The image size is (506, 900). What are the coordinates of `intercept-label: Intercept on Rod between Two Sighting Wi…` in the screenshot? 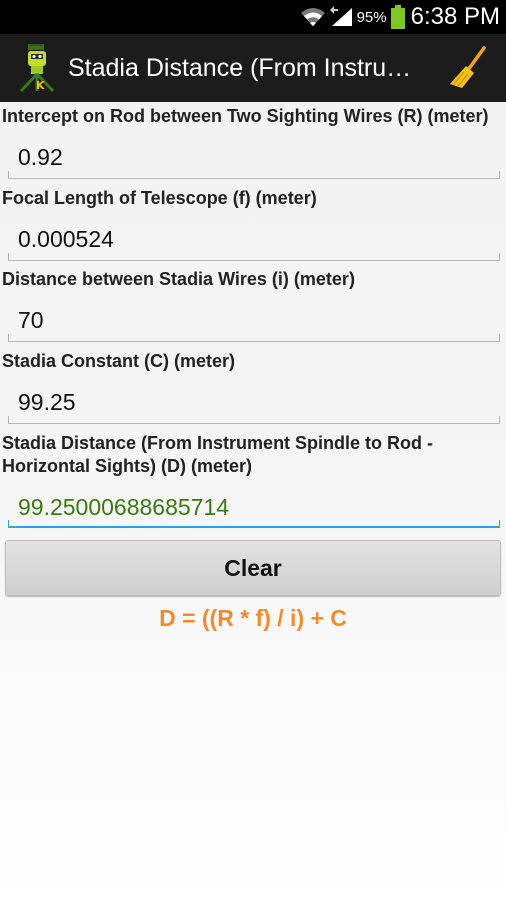 It's located at (245, 116).